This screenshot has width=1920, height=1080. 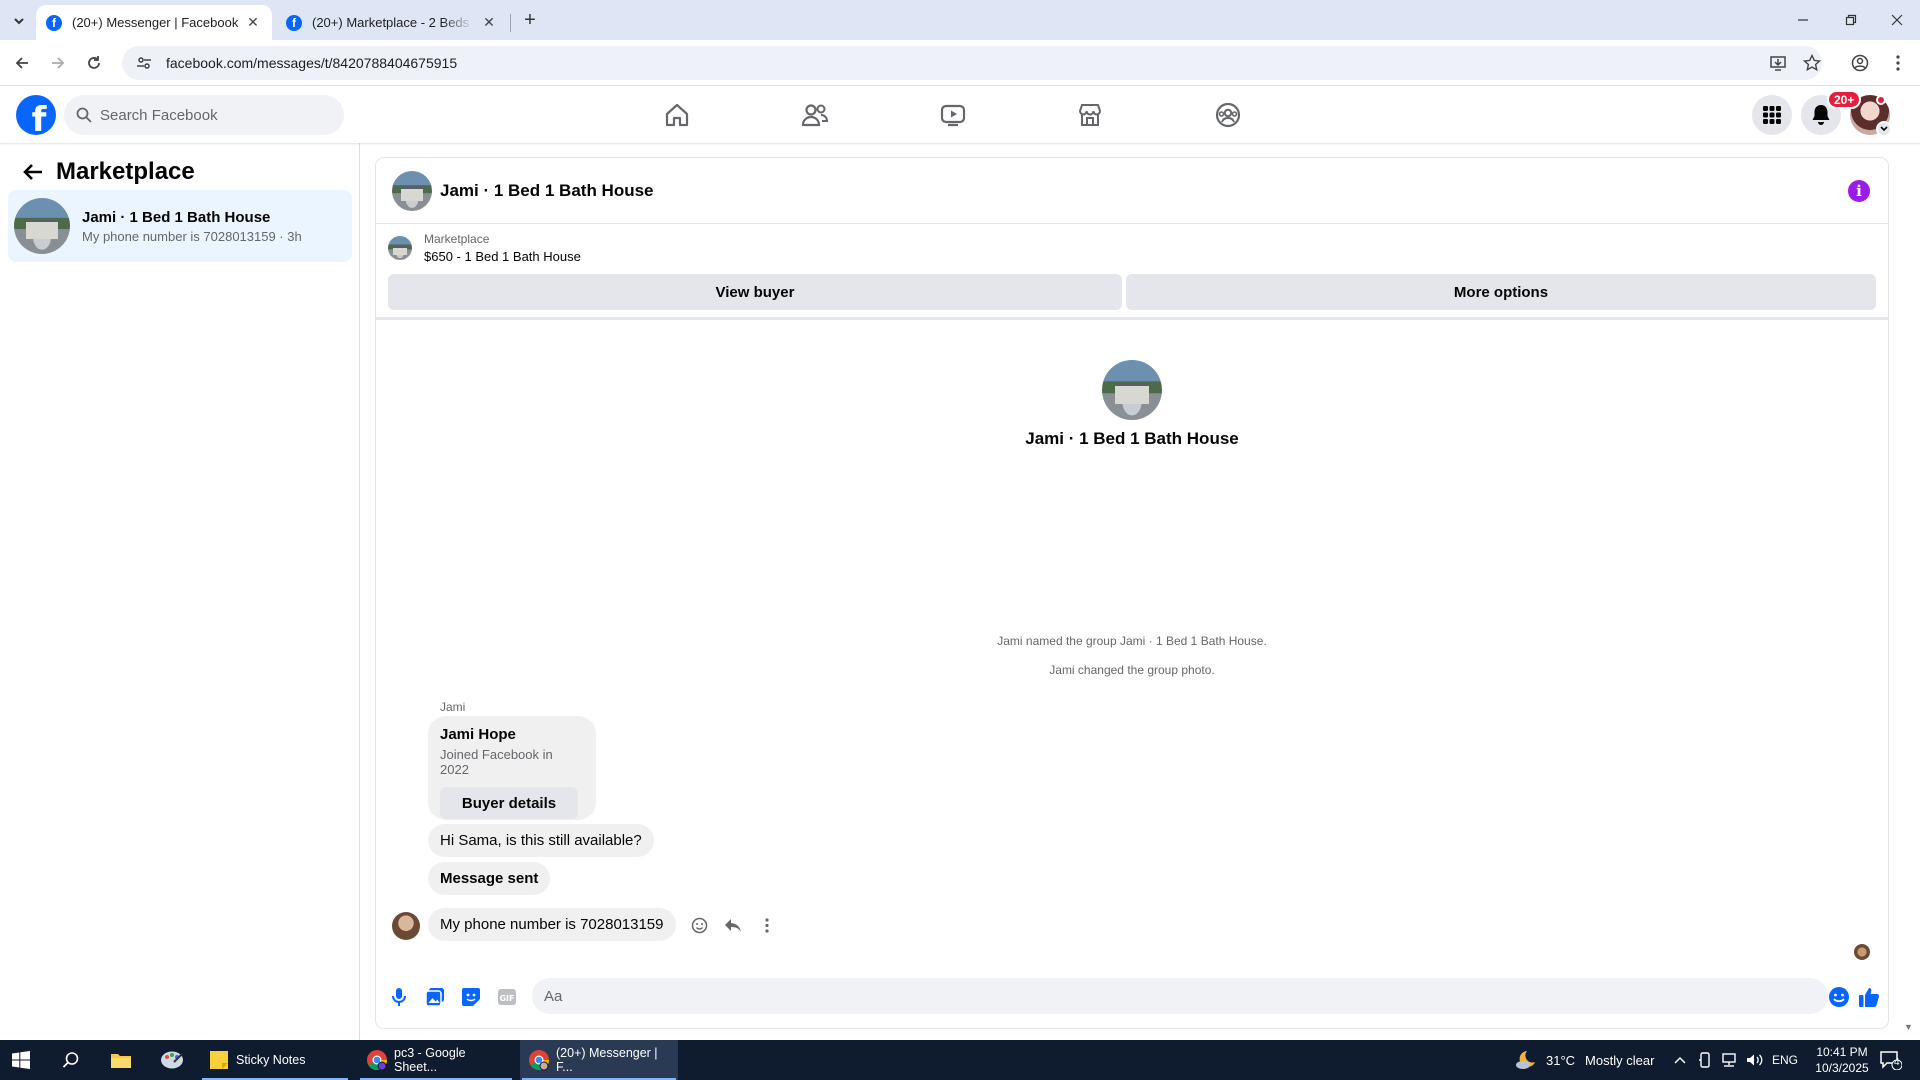 I want to click on bookmark-button, so click(x=1812, y=63).